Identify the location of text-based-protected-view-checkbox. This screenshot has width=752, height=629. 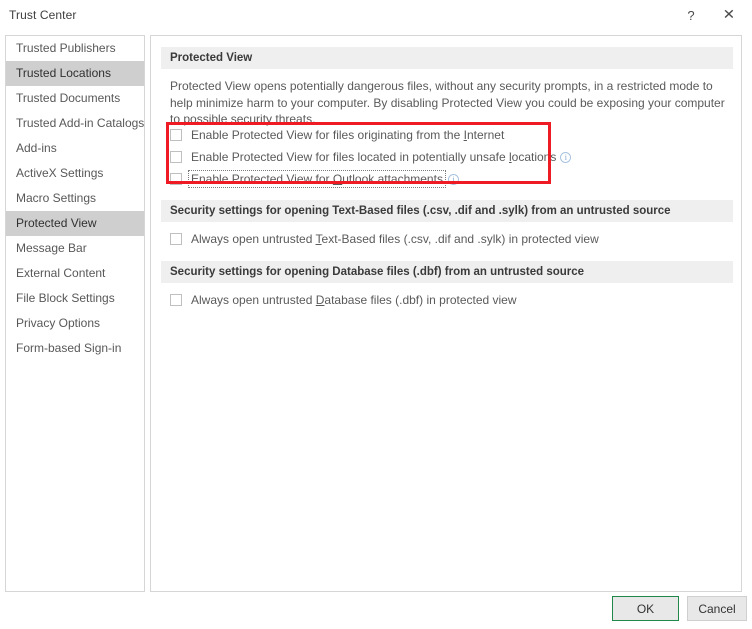
(176, 239).